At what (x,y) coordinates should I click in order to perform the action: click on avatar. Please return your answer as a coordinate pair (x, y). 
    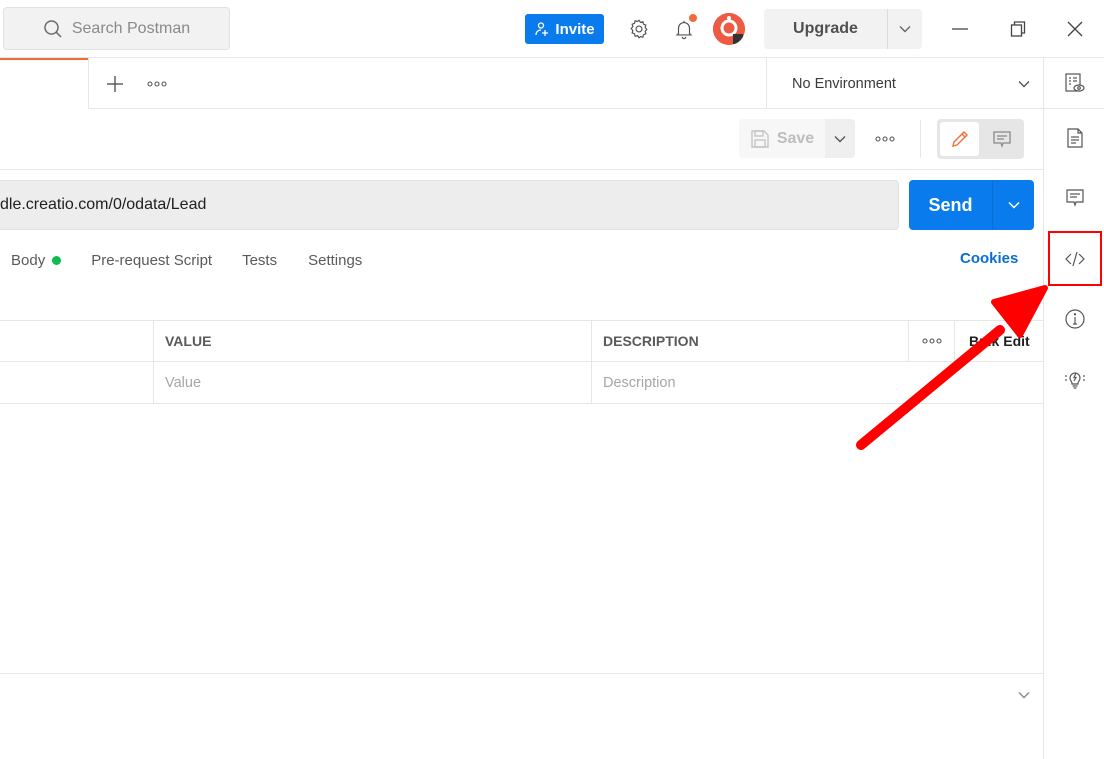
    Looking at the image, I should click on (729, 29).